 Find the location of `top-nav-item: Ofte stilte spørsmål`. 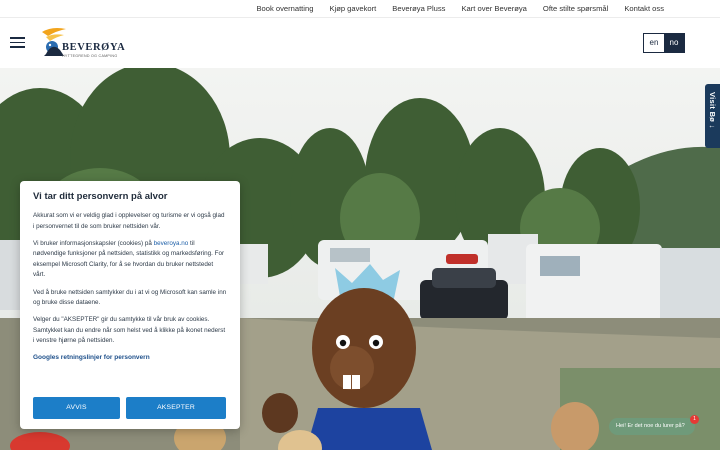

top-nav-item: Ofte stilte spørsmål is located at coordinates (575, 8).